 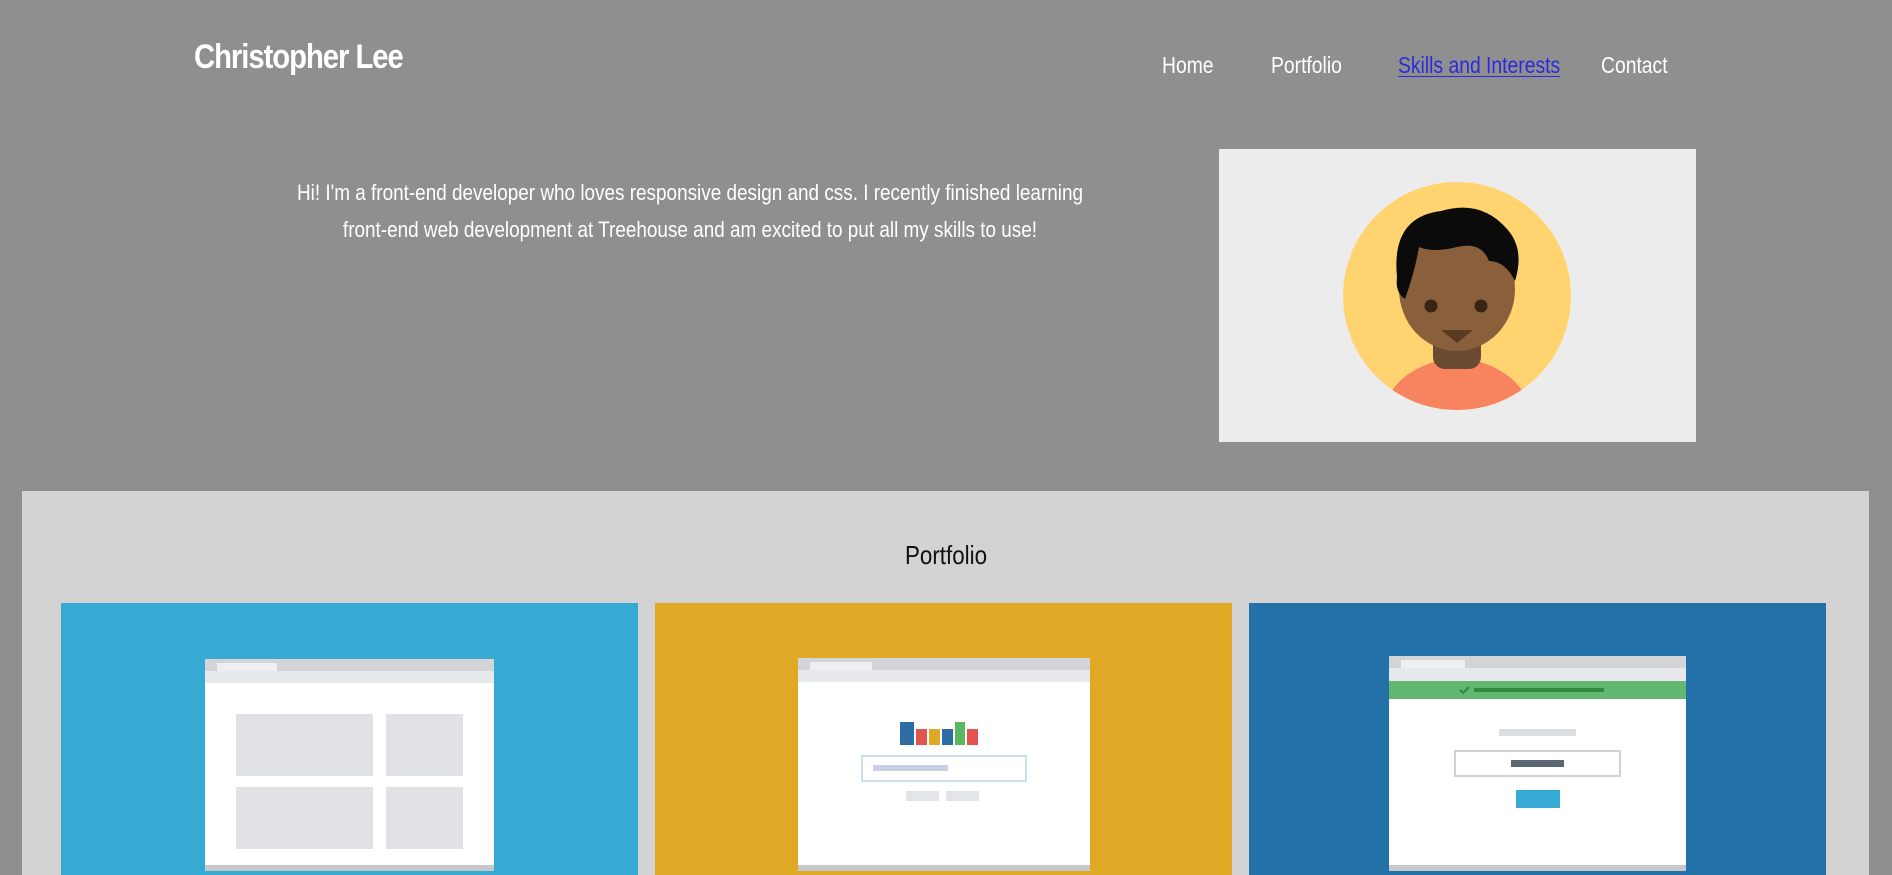 What do you see at coordinates (946, 555) in the screenshot?
I see `portfolio-title: Portfolio` at bounding box center [946, 555].